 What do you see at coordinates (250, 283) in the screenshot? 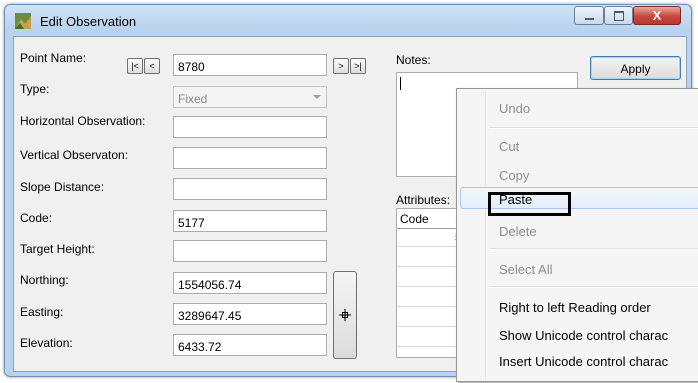
I see `northing-input: 1554056.74` at bounding box center [250, 283].